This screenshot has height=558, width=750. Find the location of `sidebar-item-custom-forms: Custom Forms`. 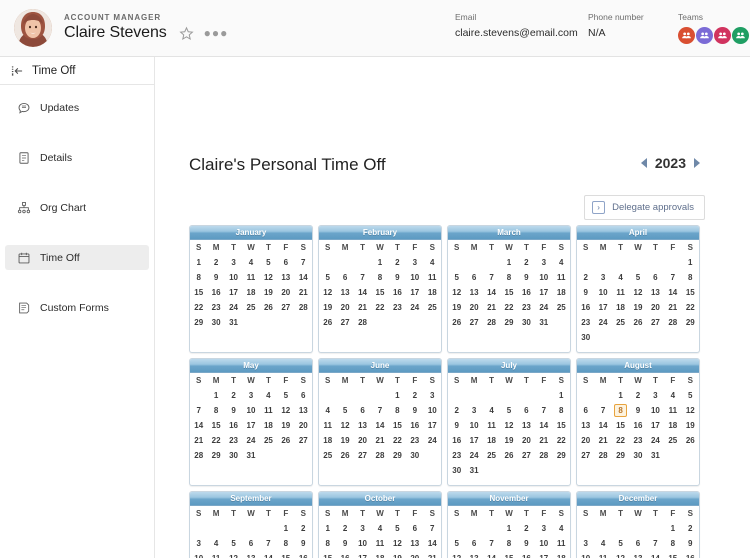

sidebar-item-custom-forms: Custom Forms is located at coordinates (77, 307).